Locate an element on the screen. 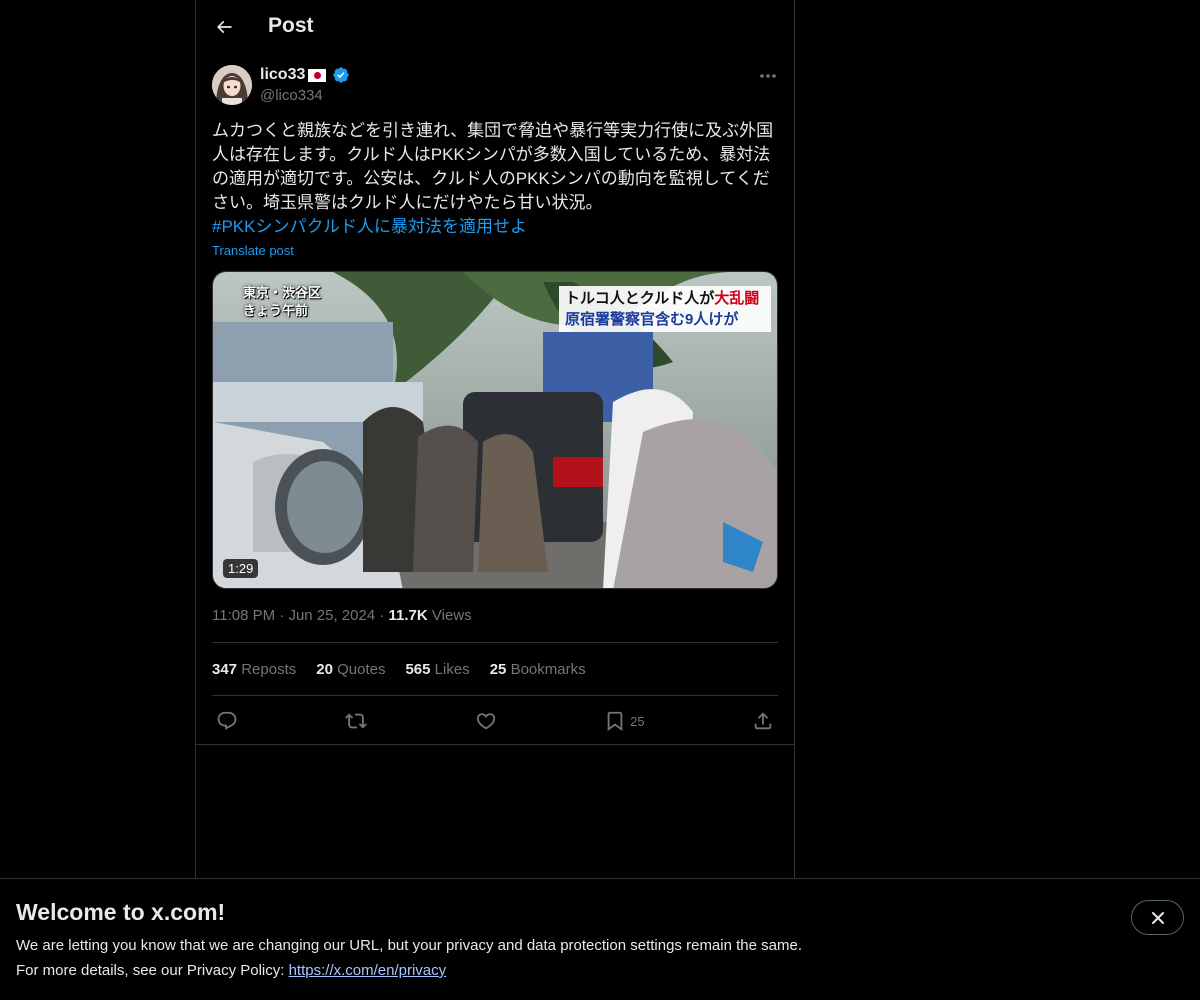 Image resolution: width=1200 pixels, height=1000 pixels. likes-count: 565 is located at coordinates (418, 669).